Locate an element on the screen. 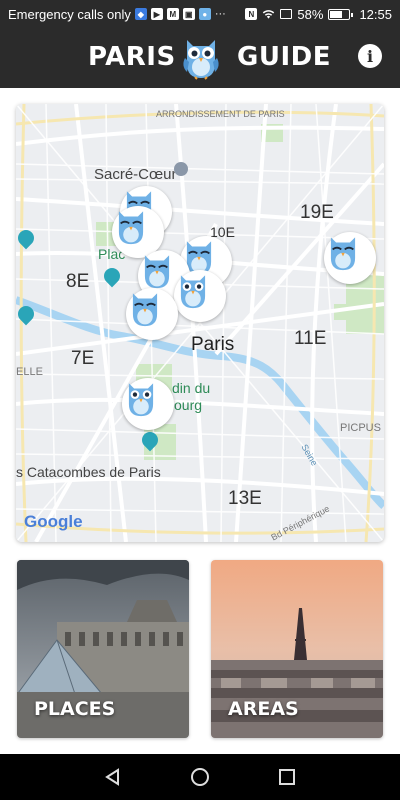 The image size is (400, 800). system-nav-bar is located at coordinates (200, 777).